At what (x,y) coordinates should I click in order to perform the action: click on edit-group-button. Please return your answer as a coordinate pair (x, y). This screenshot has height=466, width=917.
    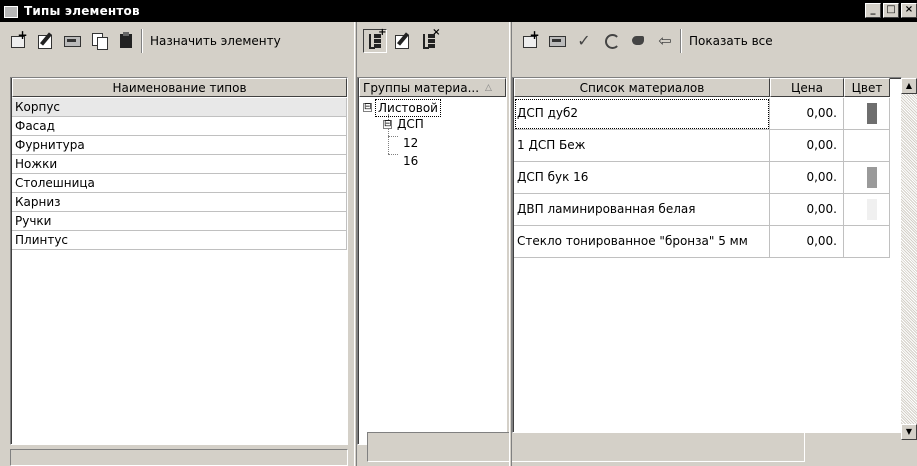
    Looking at the image, I should click on (402, 41).